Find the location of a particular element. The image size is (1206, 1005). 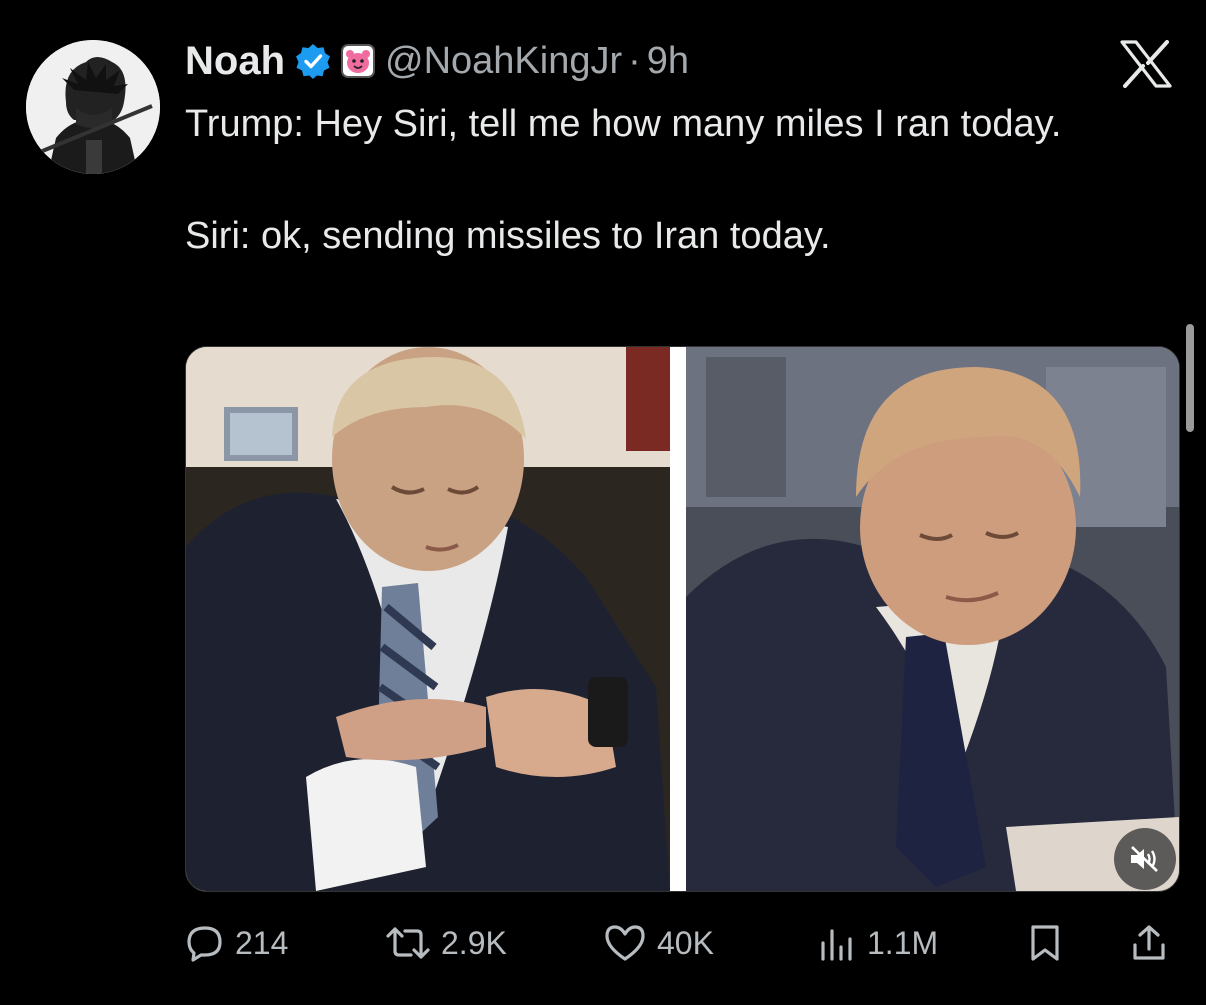

share-button is located at coordinates (1149, 943).